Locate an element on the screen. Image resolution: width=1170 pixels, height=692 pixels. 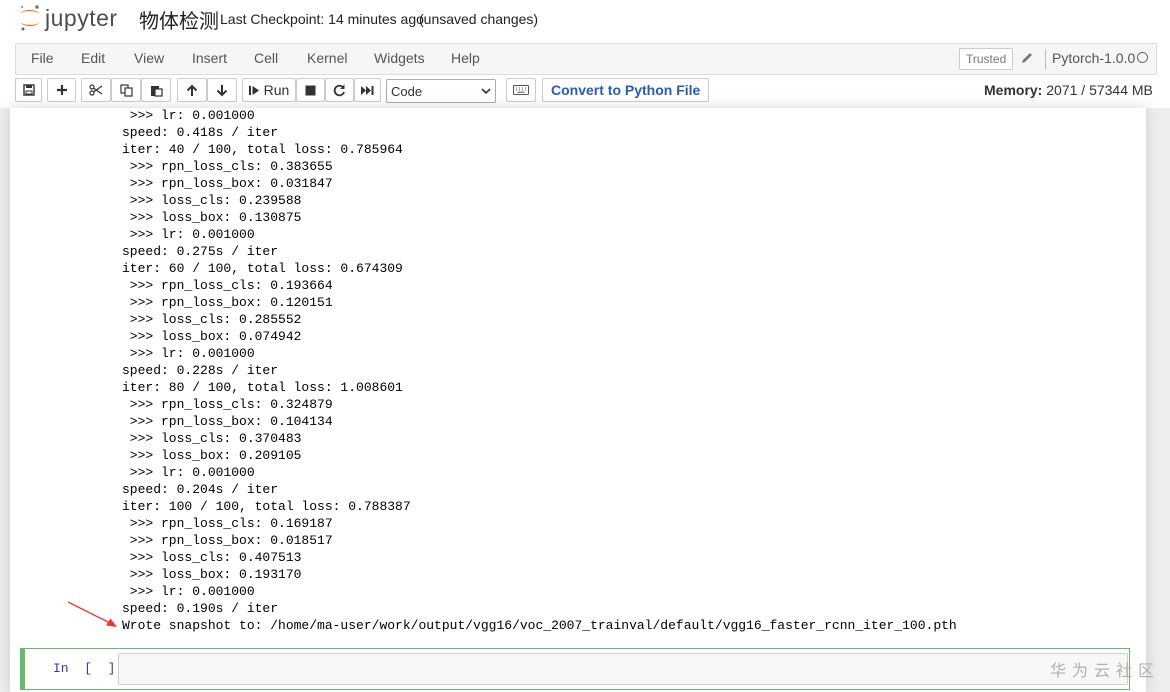
output-line: speed: 0.228s / iter is located at coordinates (200, 370).